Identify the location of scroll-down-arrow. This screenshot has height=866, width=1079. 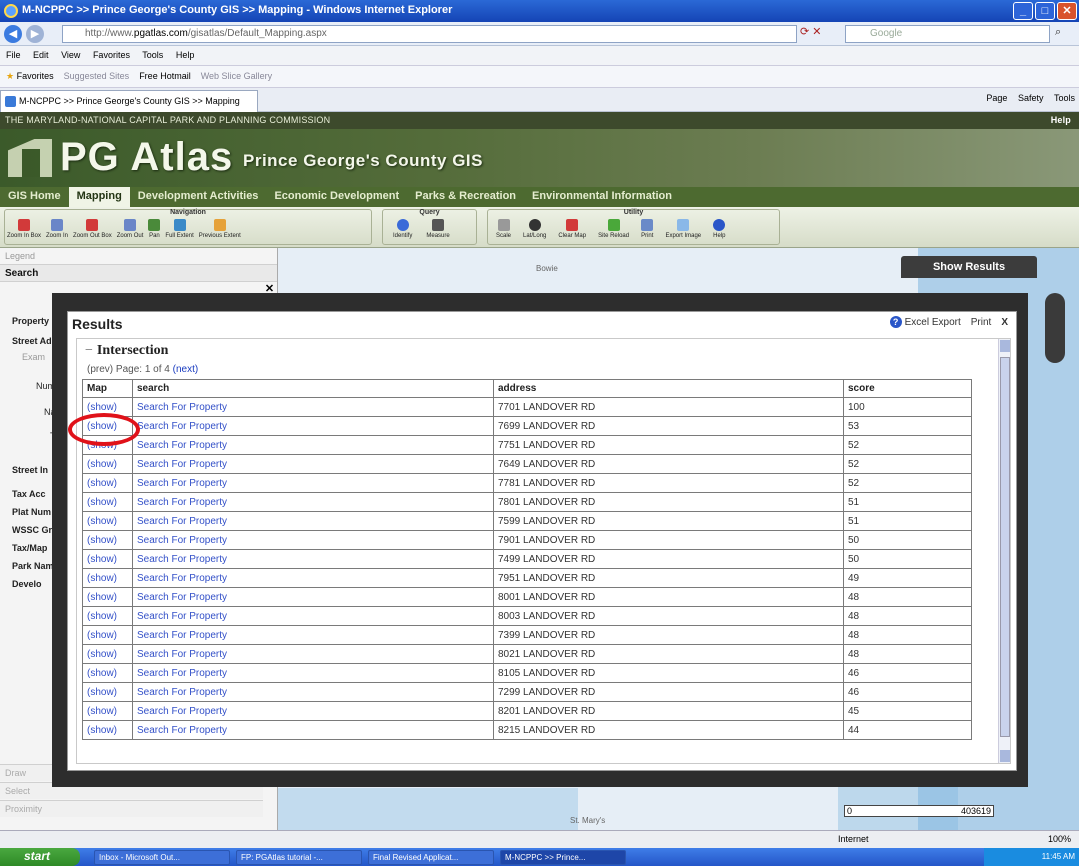
(1005, 756).